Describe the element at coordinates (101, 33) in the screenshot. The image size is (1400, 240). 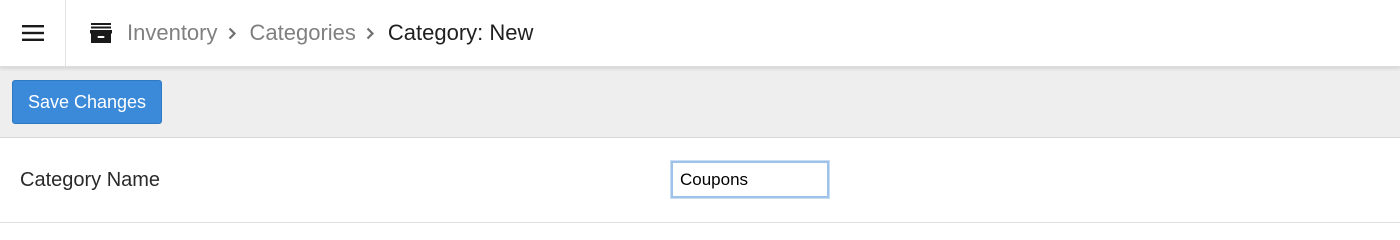
I see `archive-box-icon` at that location.